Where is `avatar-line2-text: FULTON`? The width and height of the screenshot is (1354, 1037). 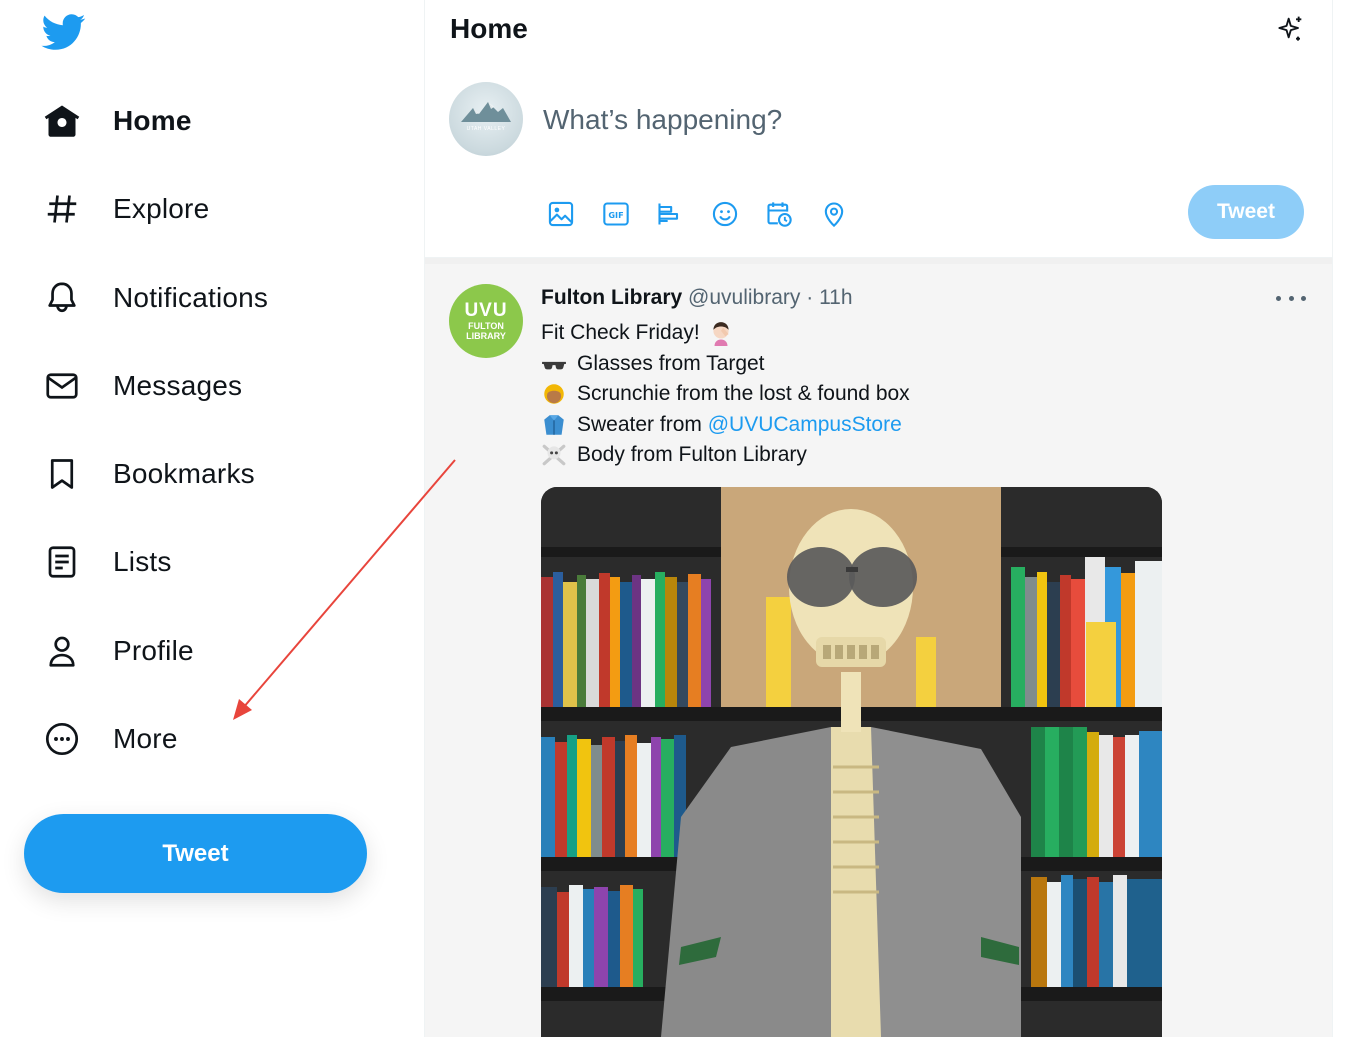 avatar-line2-text: FULTON is located at coordinates (486, 326).